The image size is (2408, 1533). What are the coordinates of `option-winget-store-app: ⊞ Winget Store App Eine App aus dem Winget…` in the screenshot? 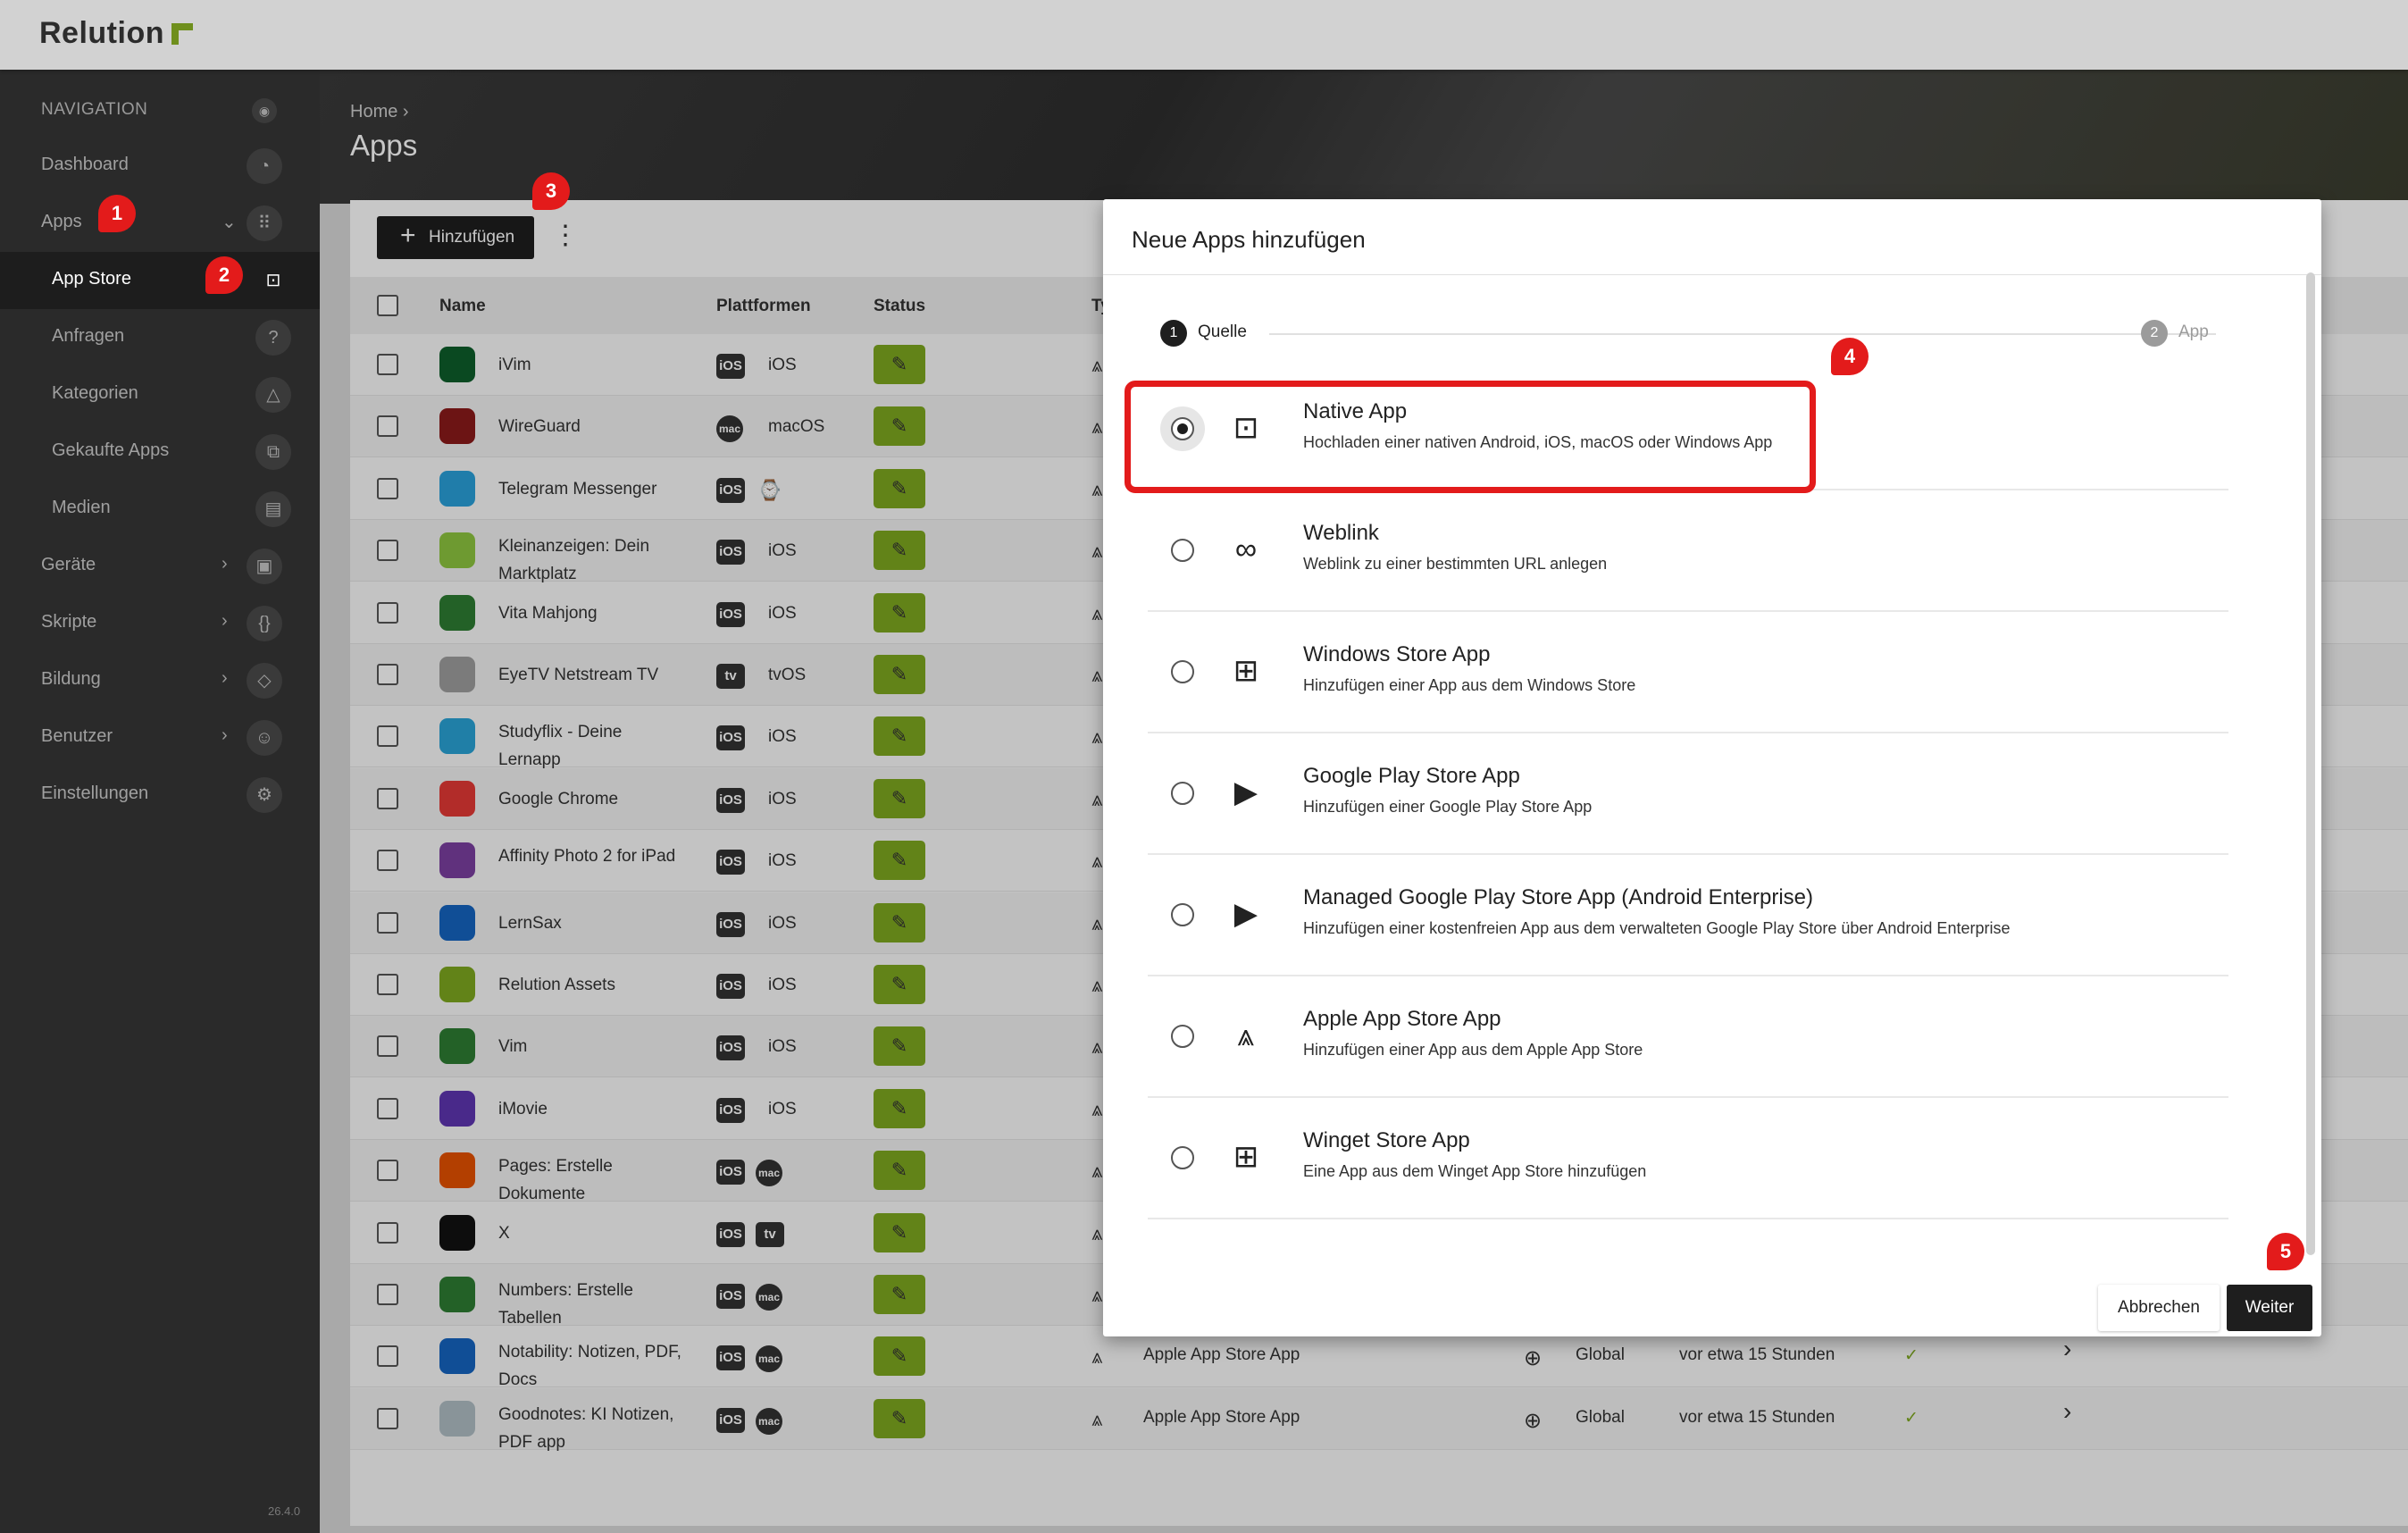 It's located at (1688, 1158).